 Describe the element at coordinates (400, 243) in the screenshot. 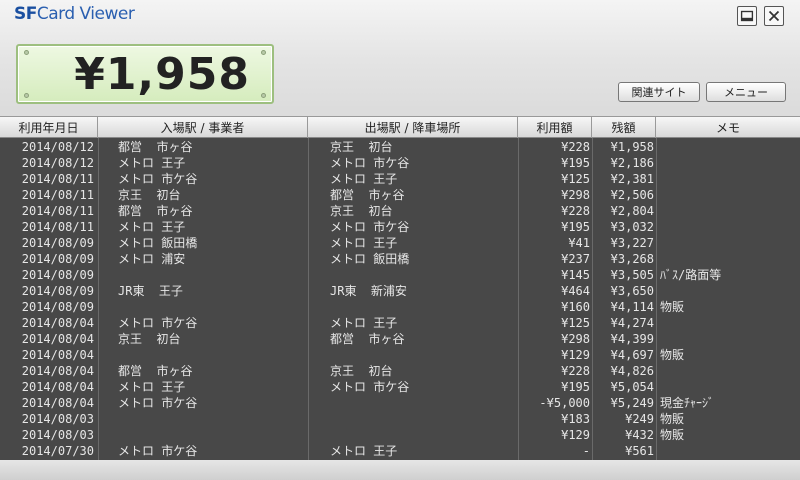

I see `table-row: 2014/08/09 メトロ 飯田橋 メトロ 王子 ¥41 ¥3,227` at that location.